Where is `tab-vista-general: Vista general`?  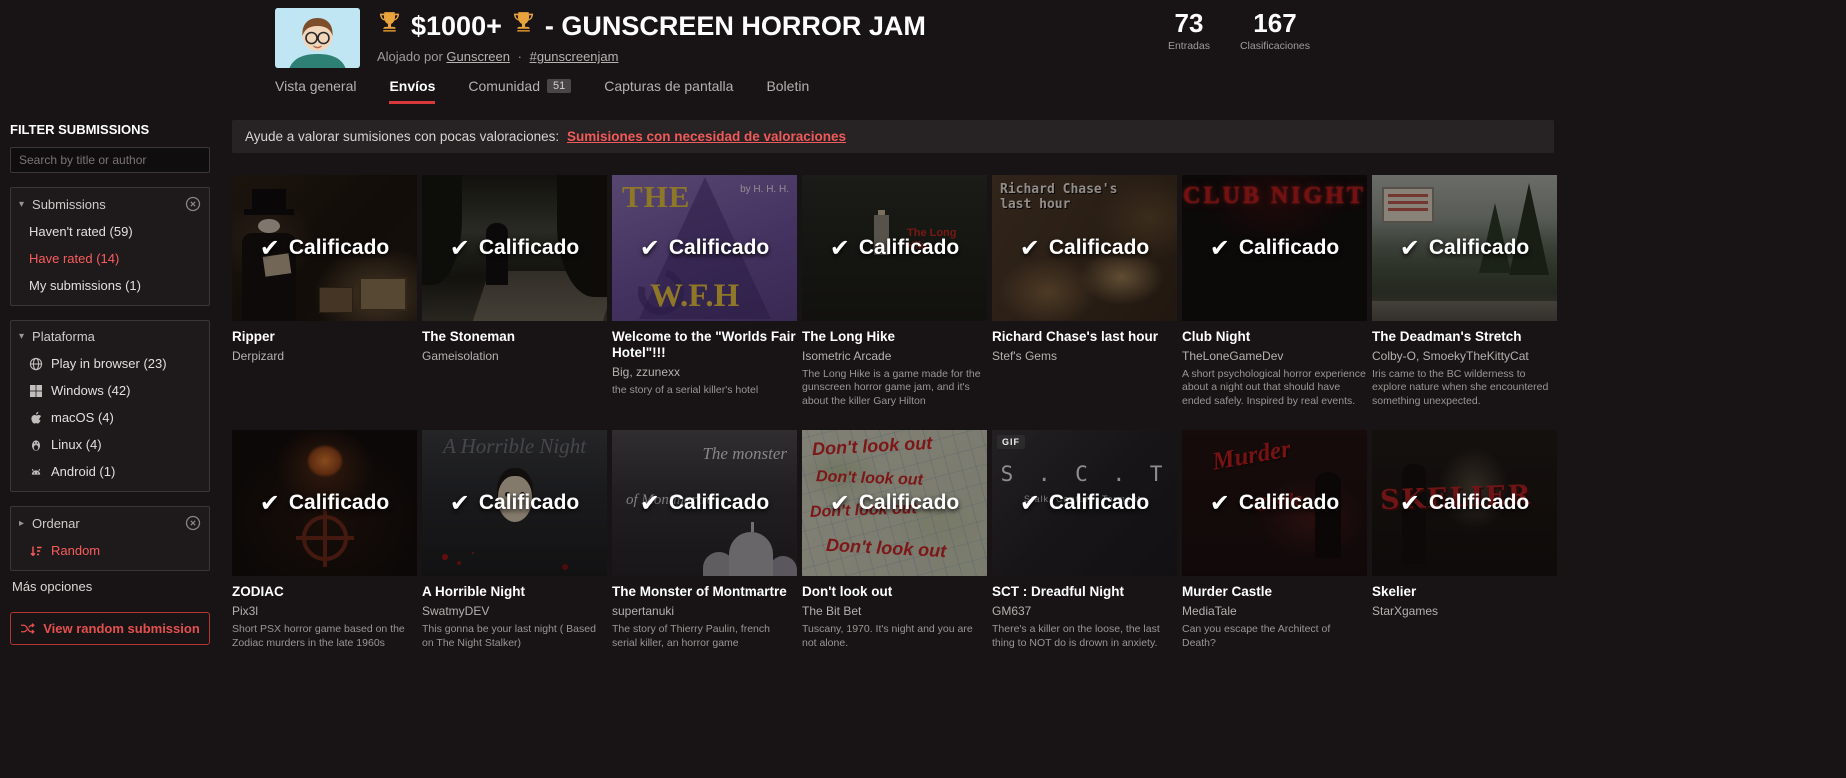
tab-vista-general: Vista general is located at coordinates (315, 91).